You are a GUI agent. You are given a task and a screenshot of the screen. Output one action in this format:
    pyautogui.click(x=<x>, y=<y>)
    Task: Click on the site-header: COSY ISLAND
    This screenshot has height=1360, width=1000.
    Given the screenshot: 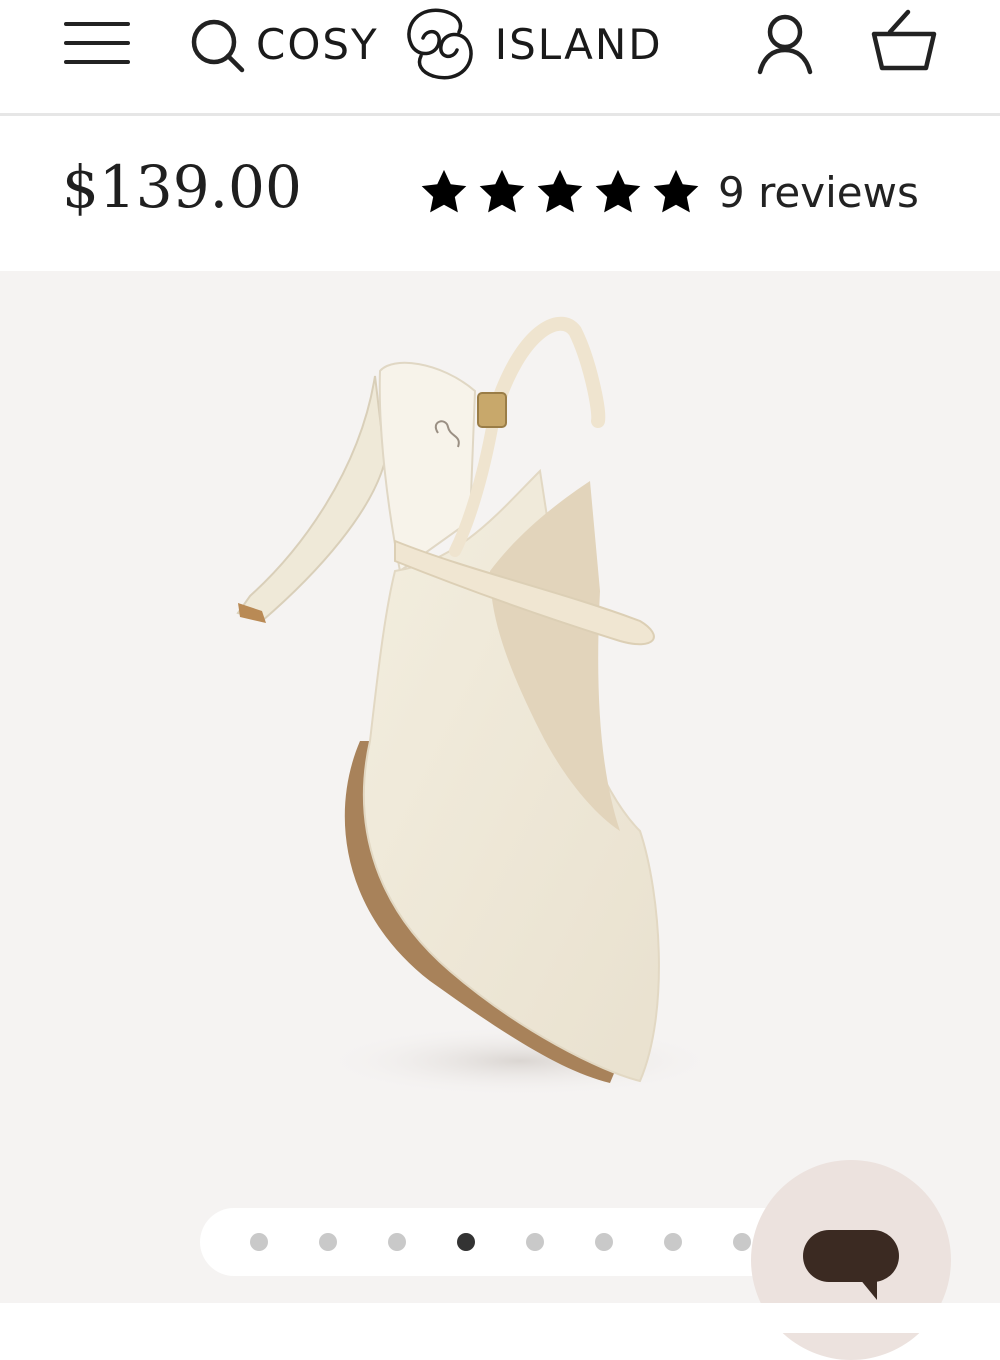 What is the action you would take?
    pyautogui.click(x=500, y=58)
    